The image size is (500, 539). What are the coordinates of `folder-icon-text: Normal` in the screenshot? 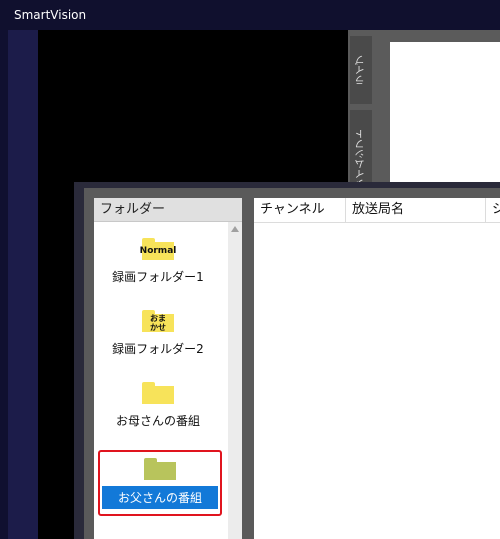 It's located at (158, 251).